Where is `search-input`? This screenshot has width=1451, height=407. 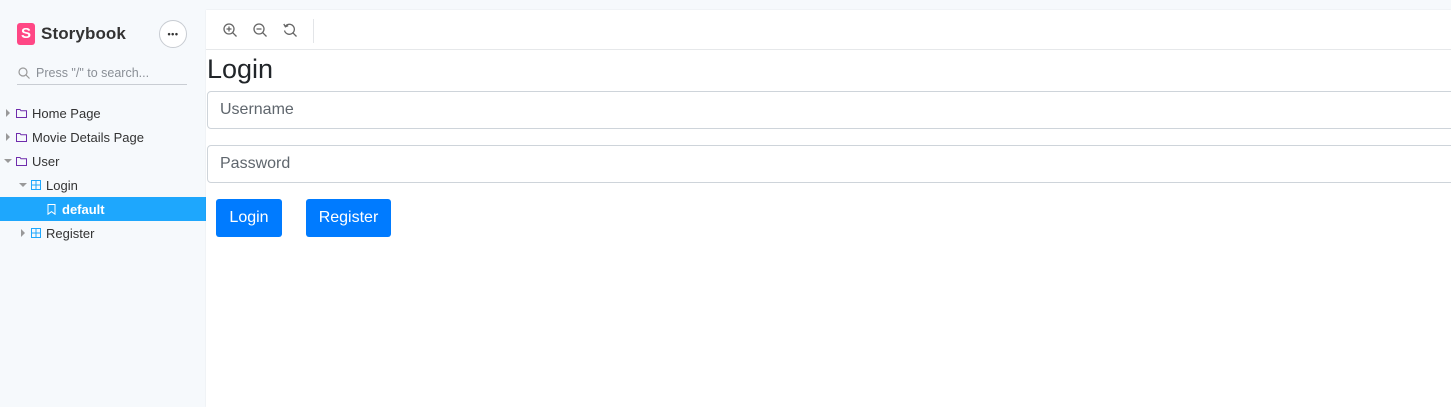 search-input is located at coordinates (111, 72).